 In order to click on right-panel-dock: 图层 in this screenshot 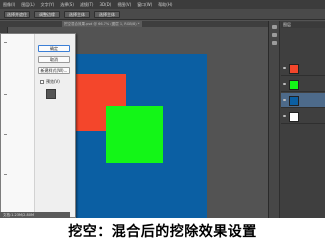, I will do `click(296, 119)`.